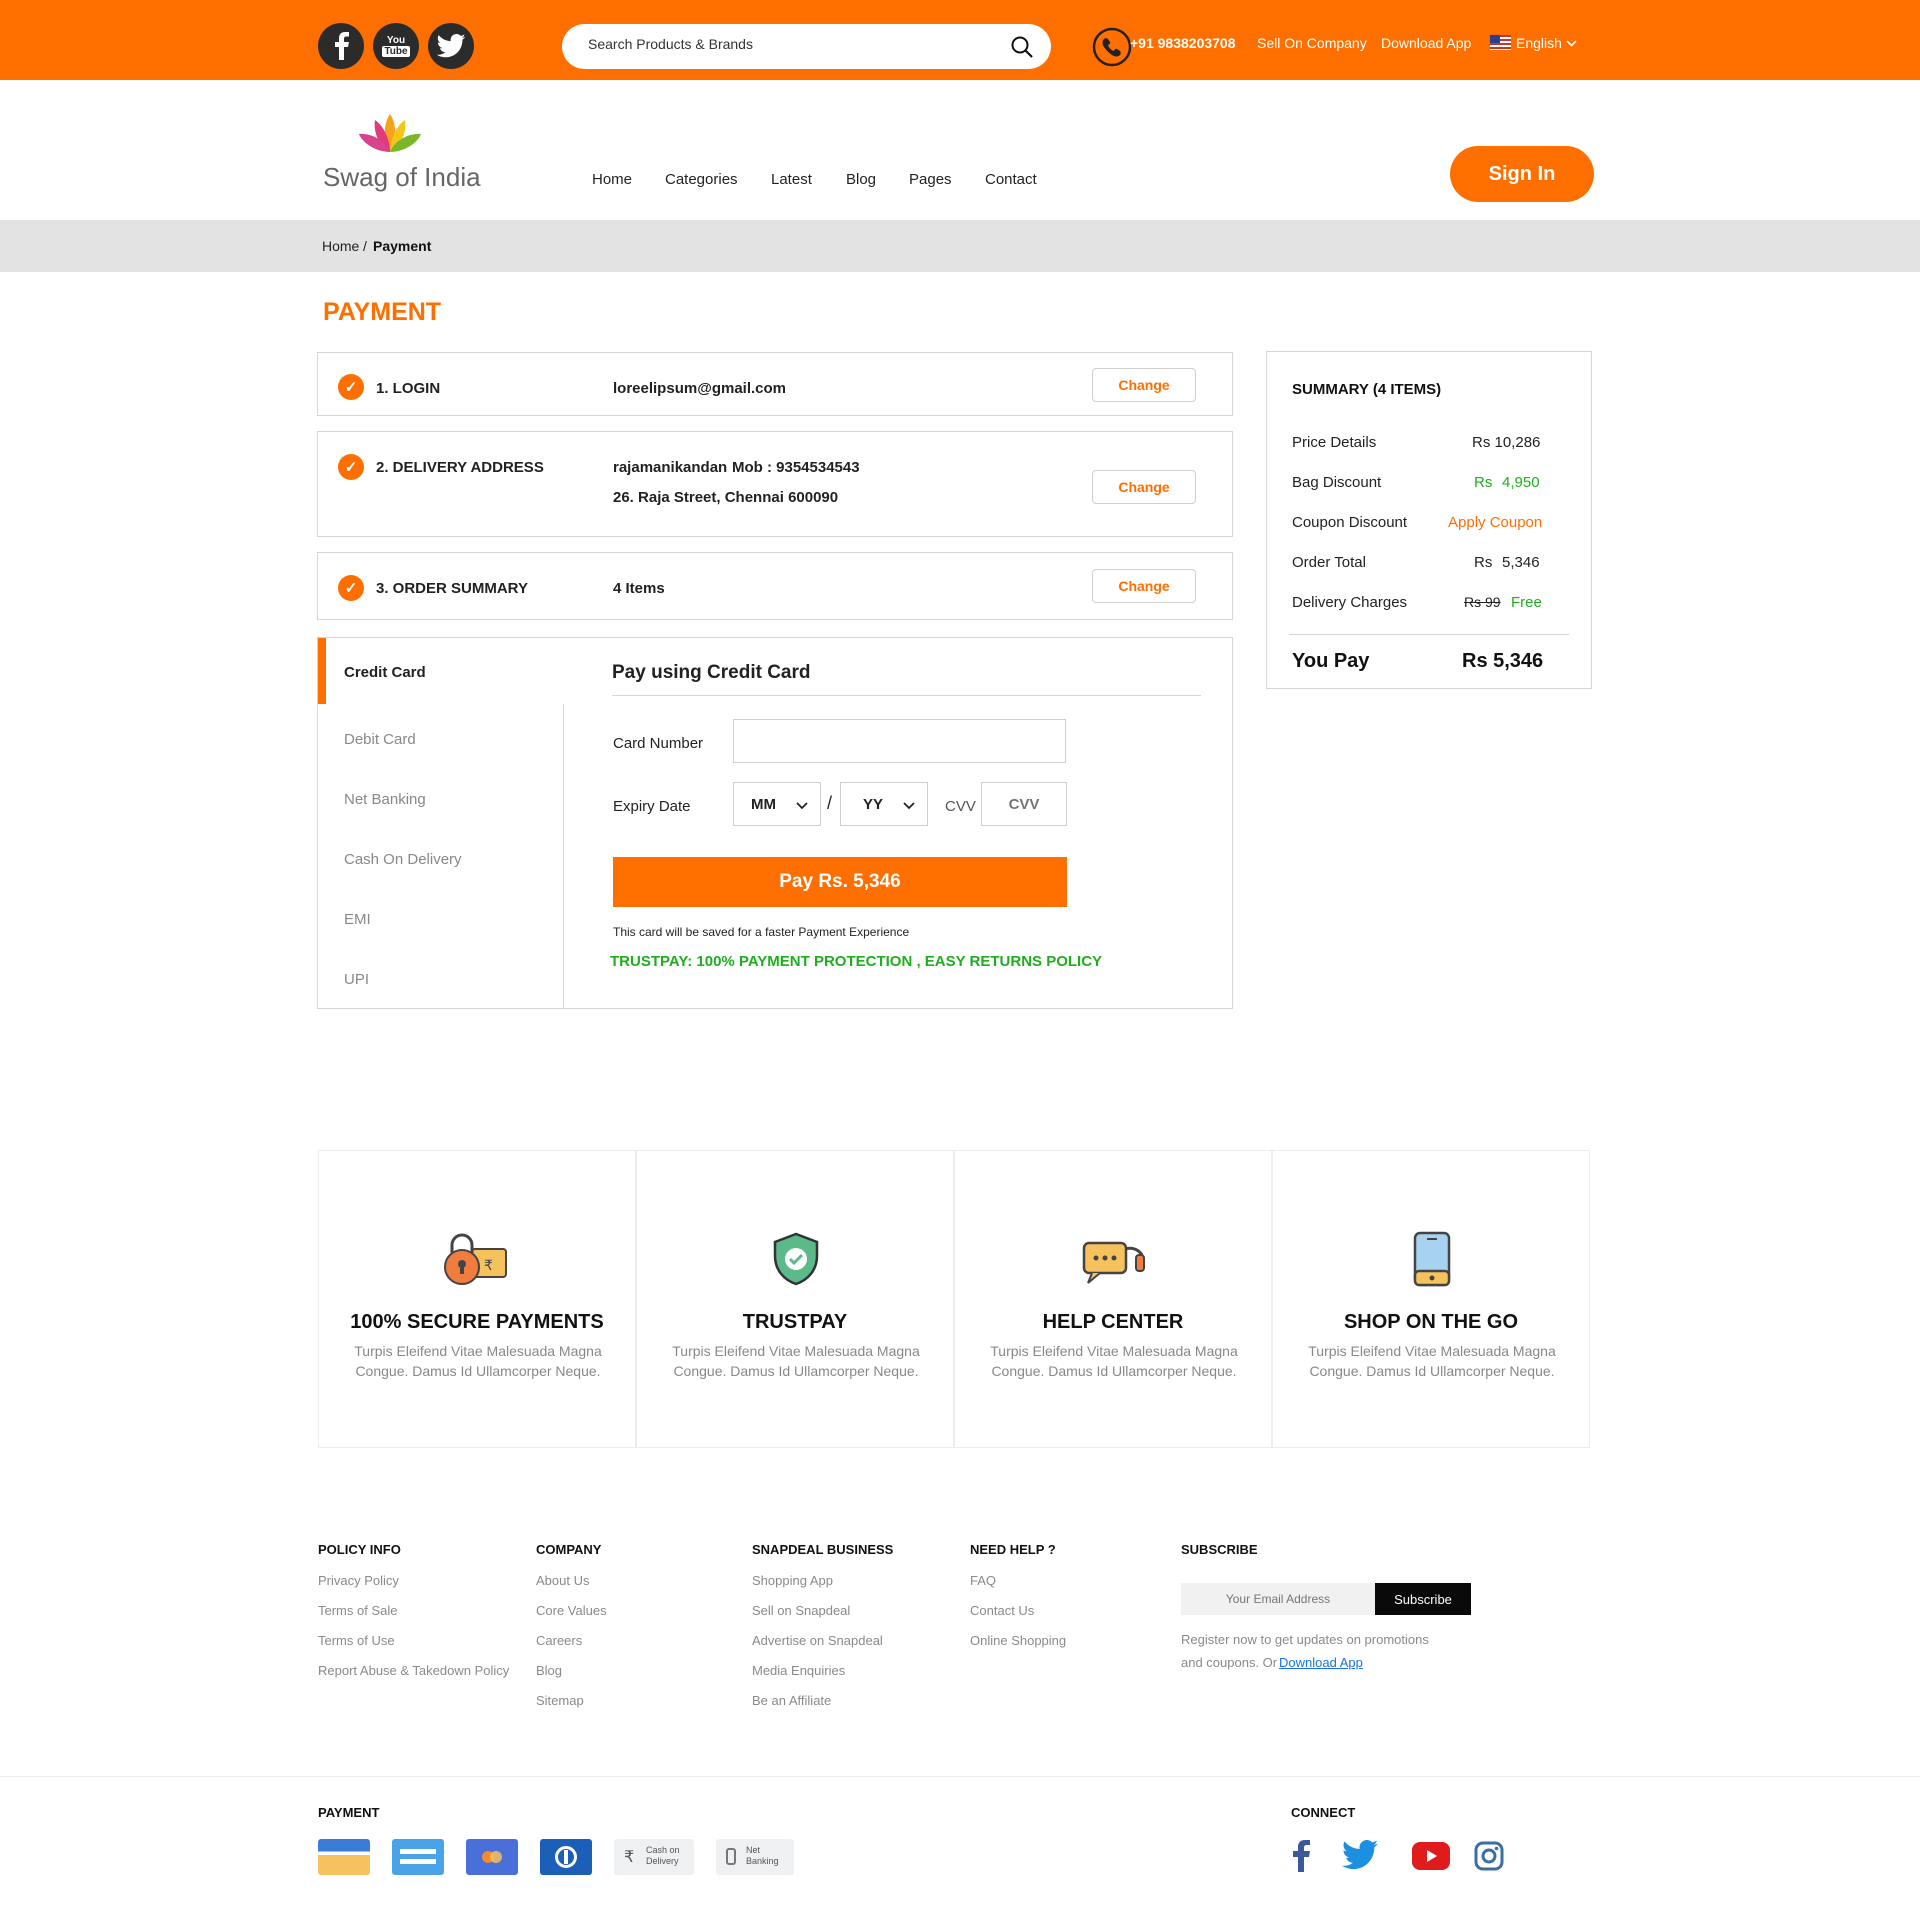 The image size is (1920, 1908). What do you see at coordinates (492, 1857) in the screenshot?
I see `mastercard-icon` at bounding box center [492, 1857].